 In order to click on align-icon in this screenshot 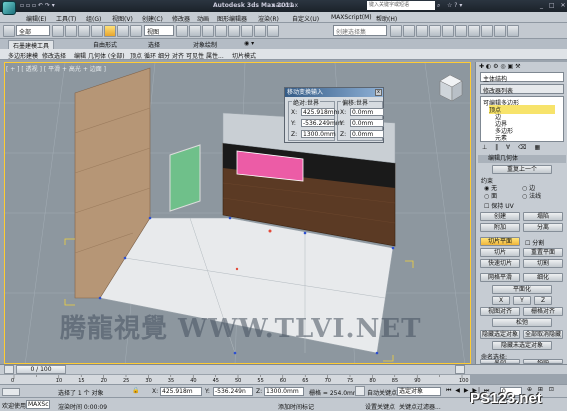, I will do `click(409, 31)`.